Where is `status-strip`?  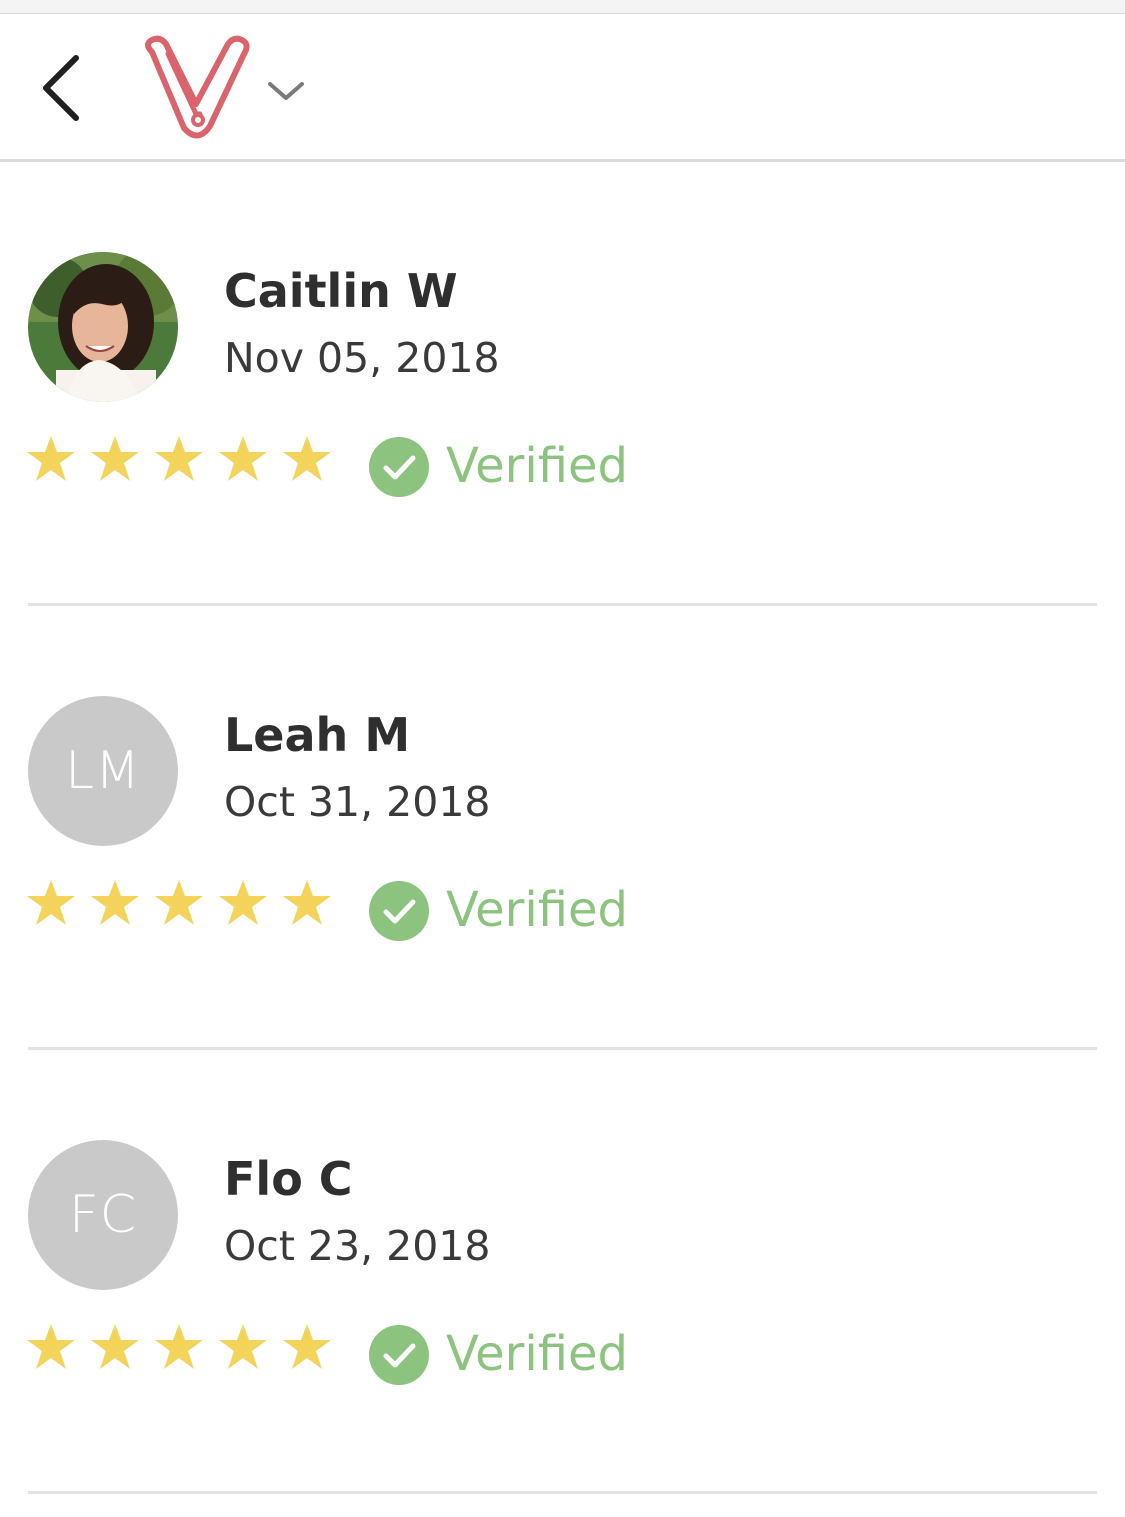 status-strip is located at coordinates (562, 7).